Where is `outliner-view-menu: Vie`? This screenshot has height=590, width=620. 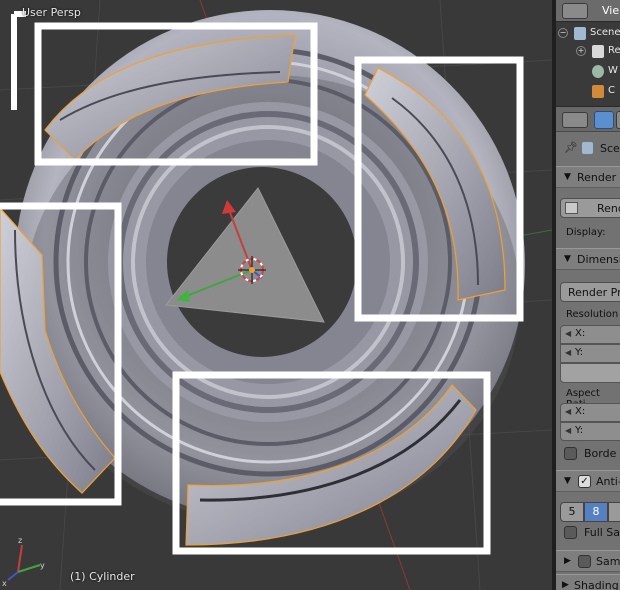
outliner-view-menu: Vie is located at coordinates (610, 10).